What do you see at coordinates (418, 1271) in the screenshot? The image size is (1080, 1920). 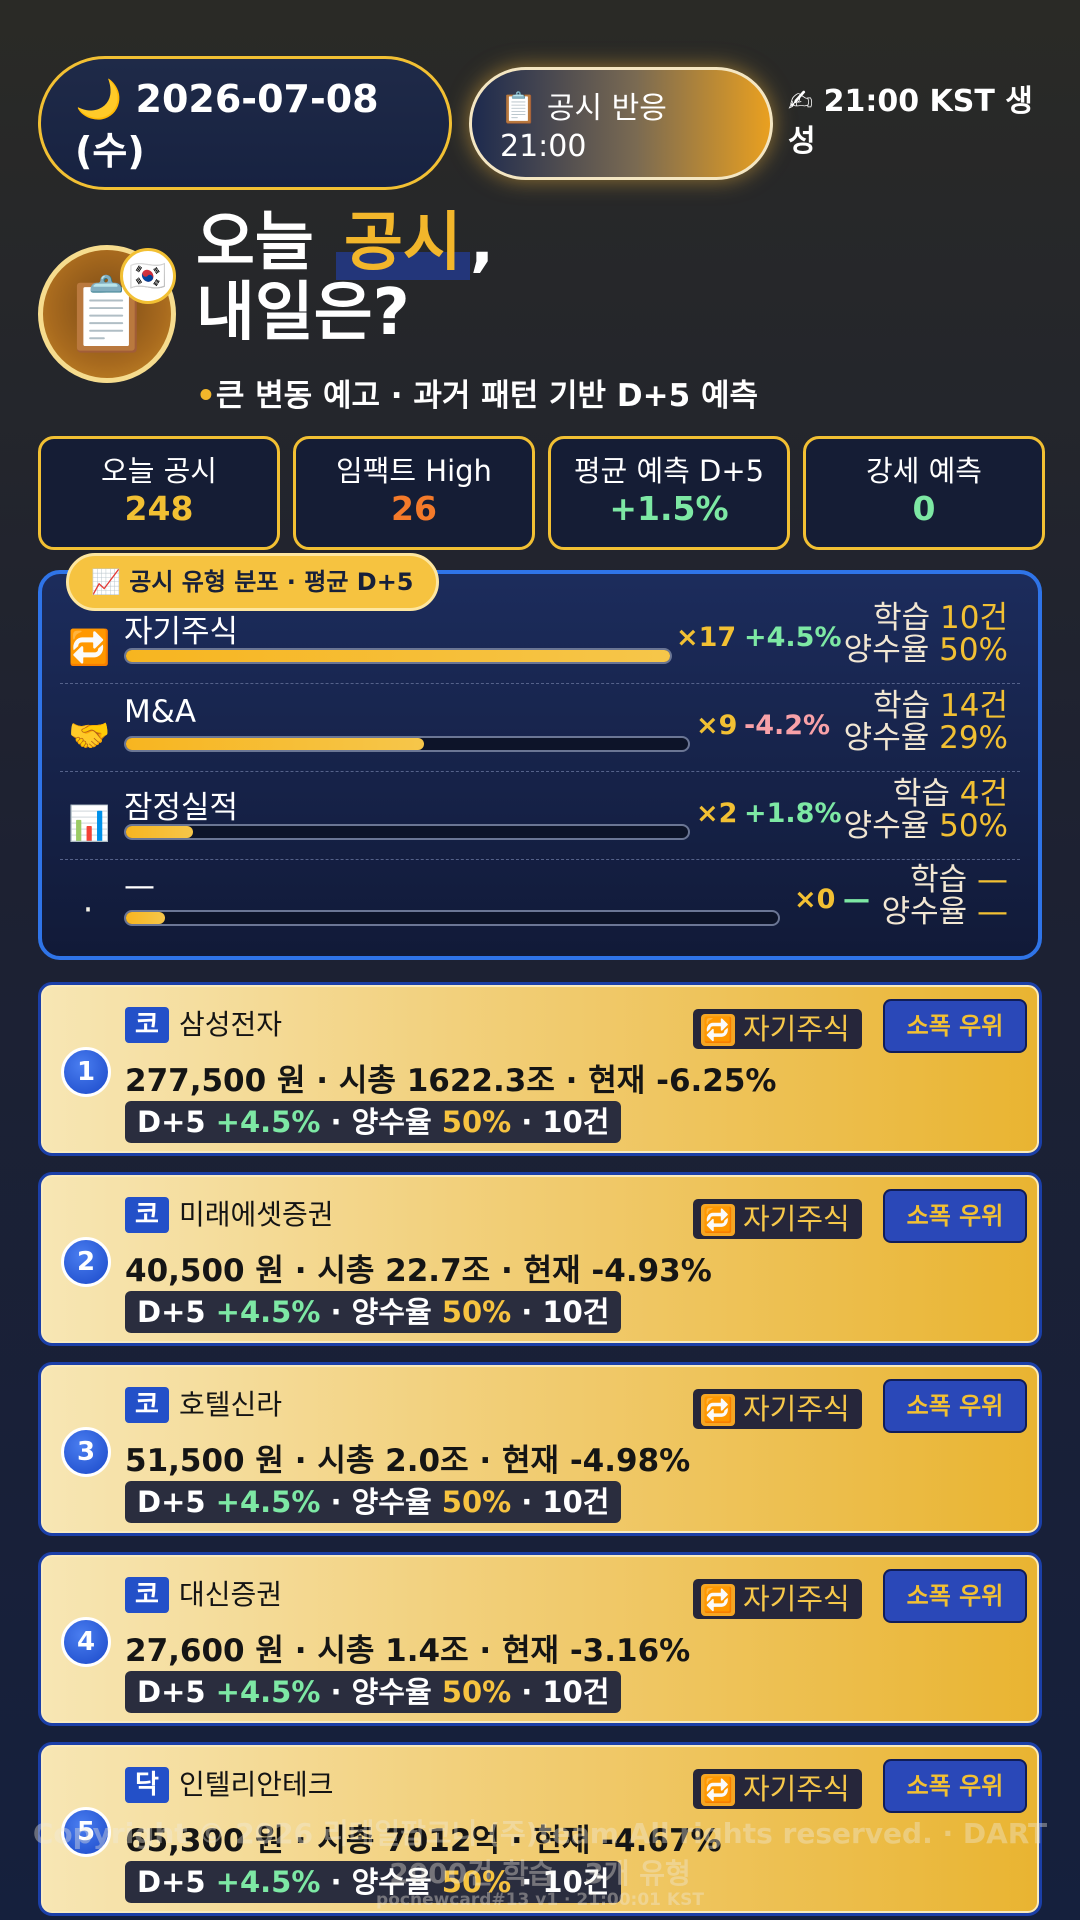 I see `stock-summary: 40,500 원 · 시총 22.7조 · 현재 -4.93%` at bounding box center [418, 1271].